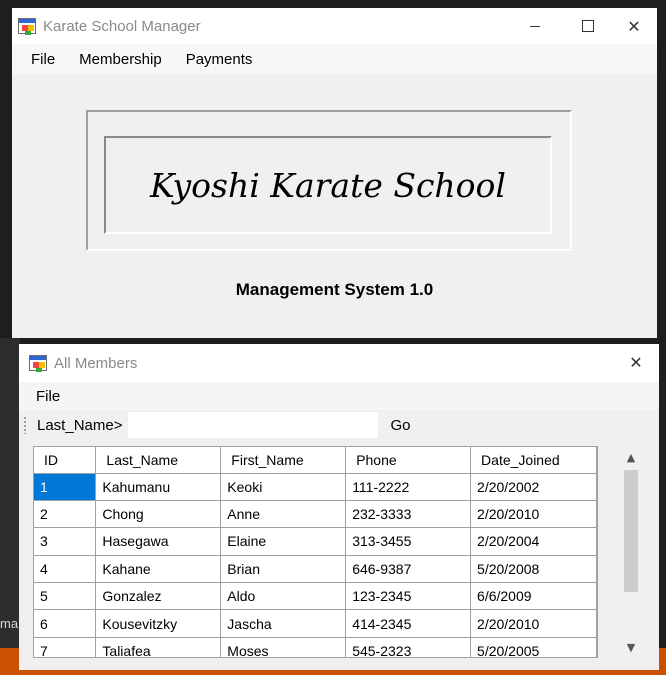 This screenshot has width=666, height=675. Describe the element at coordinates (158, 541) in the screenshot. I see `cell-last-name: Hasegawa` at that location.